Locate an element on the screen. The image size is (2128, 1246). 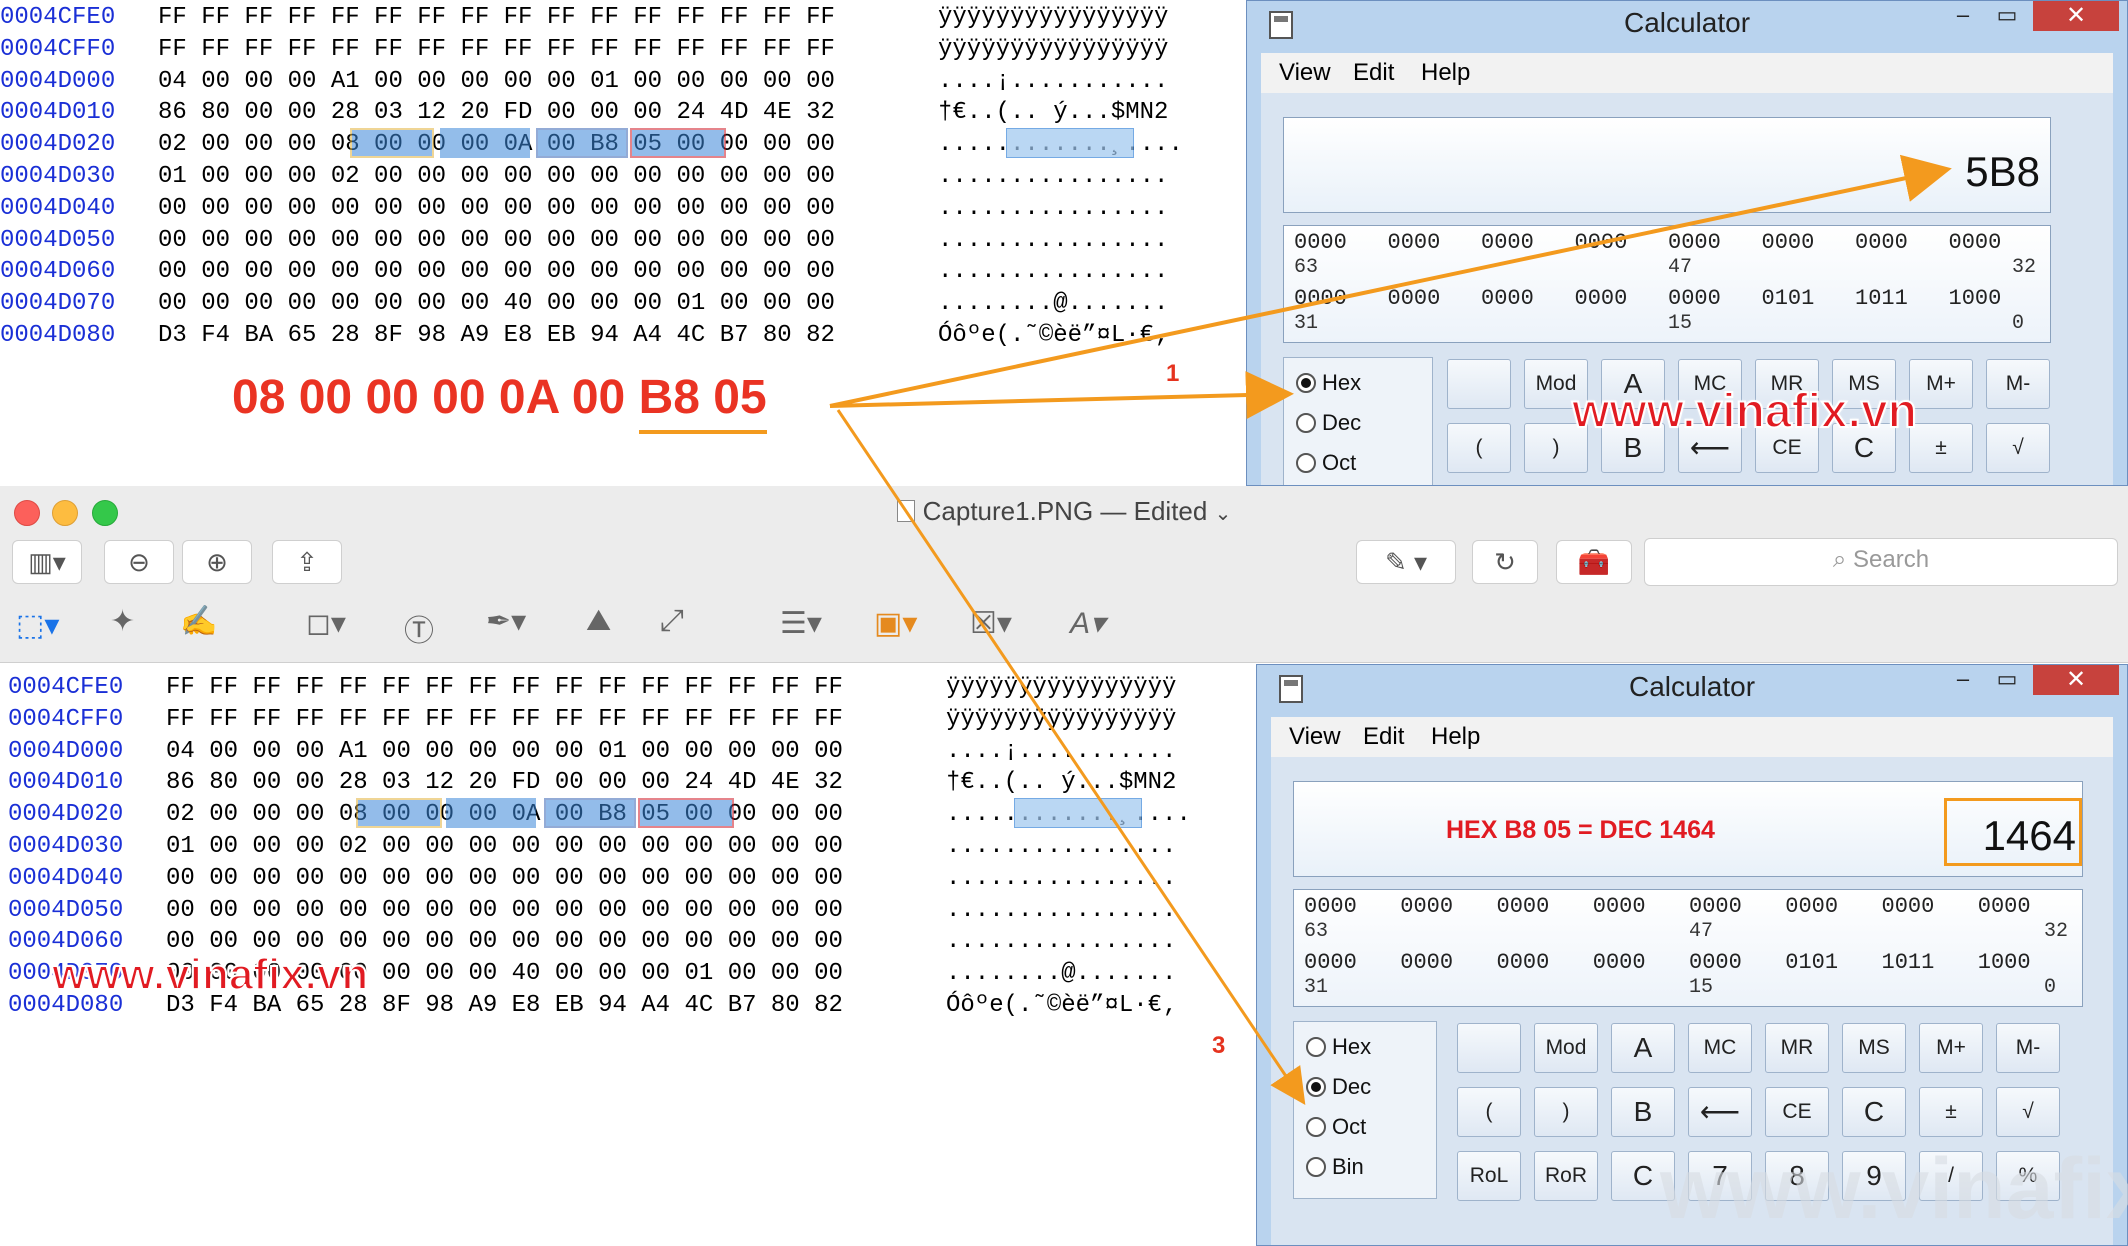
bit-position-label: 63 is located at coordinates (1316, 931).